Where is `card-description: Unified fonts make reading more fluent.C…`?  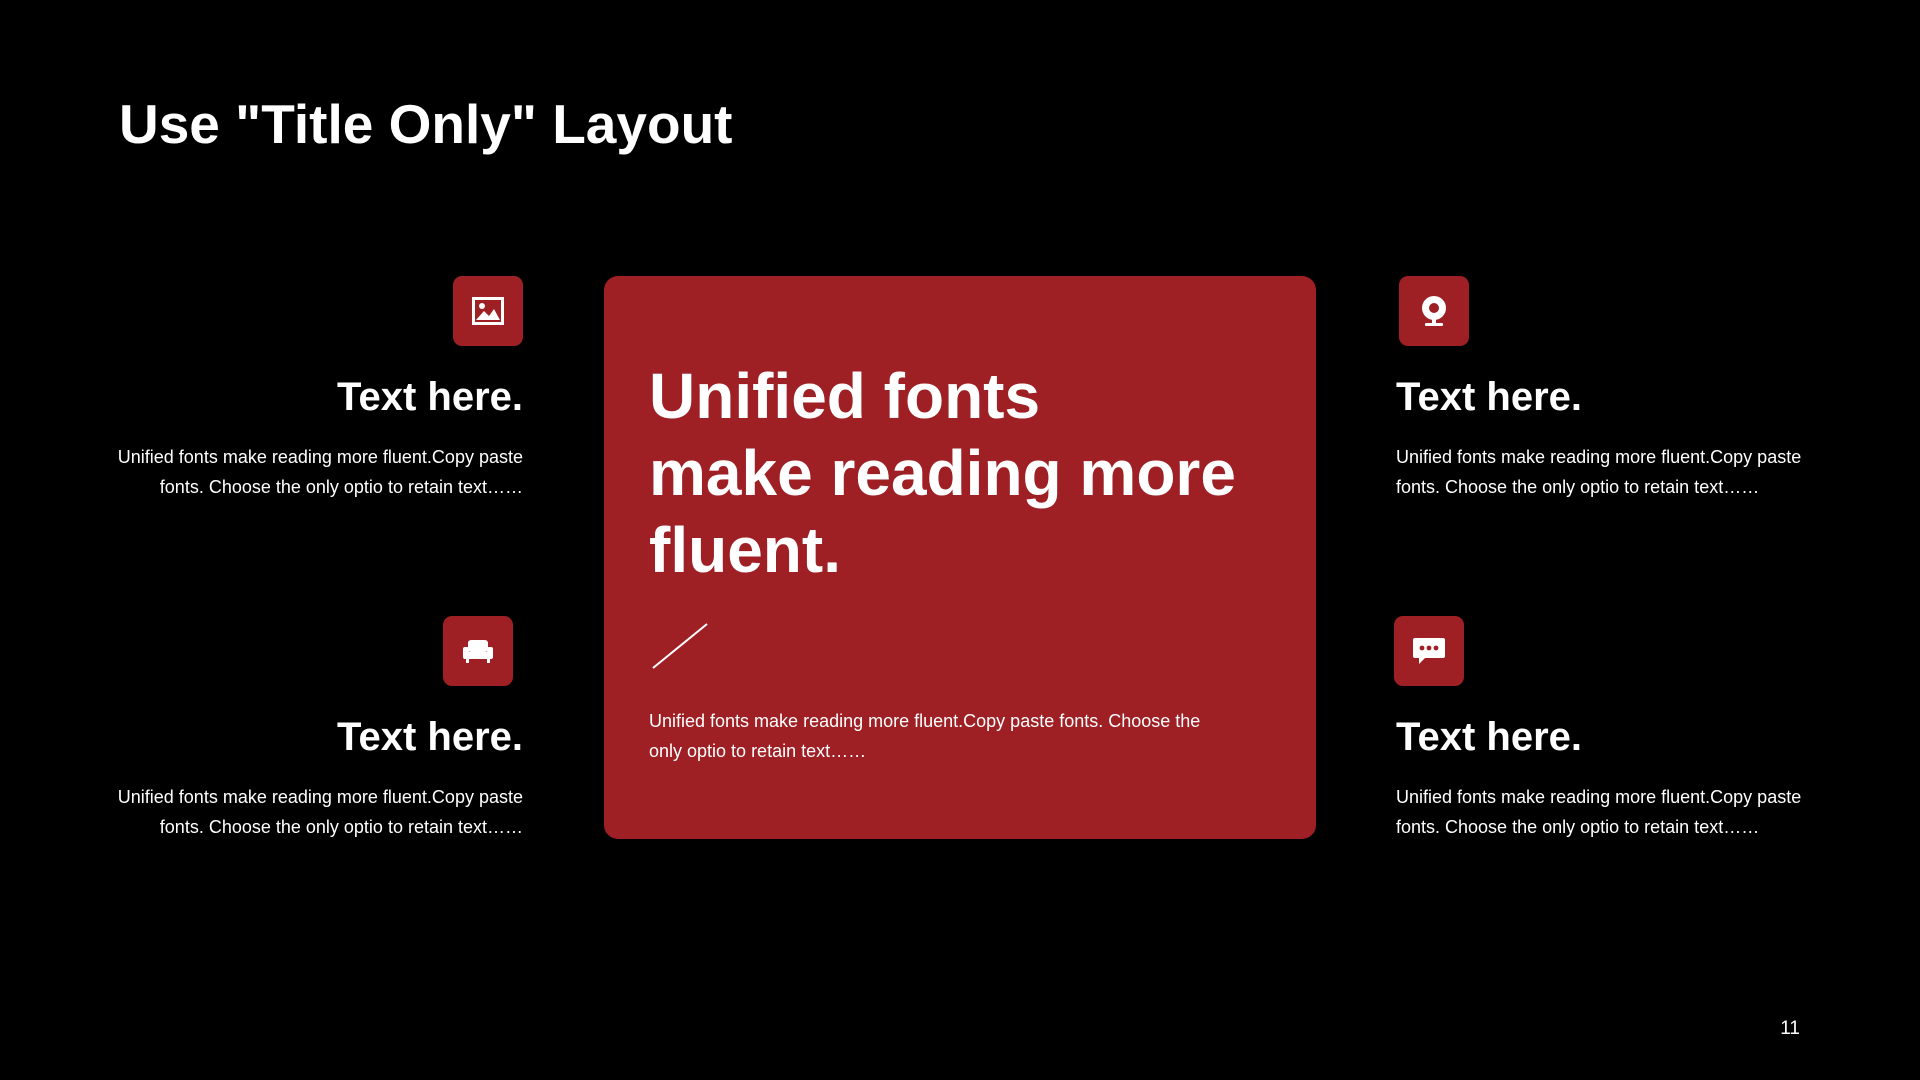
card-description: Unified fonts make reading more fluent.C… is located at coordinates (924, 736).